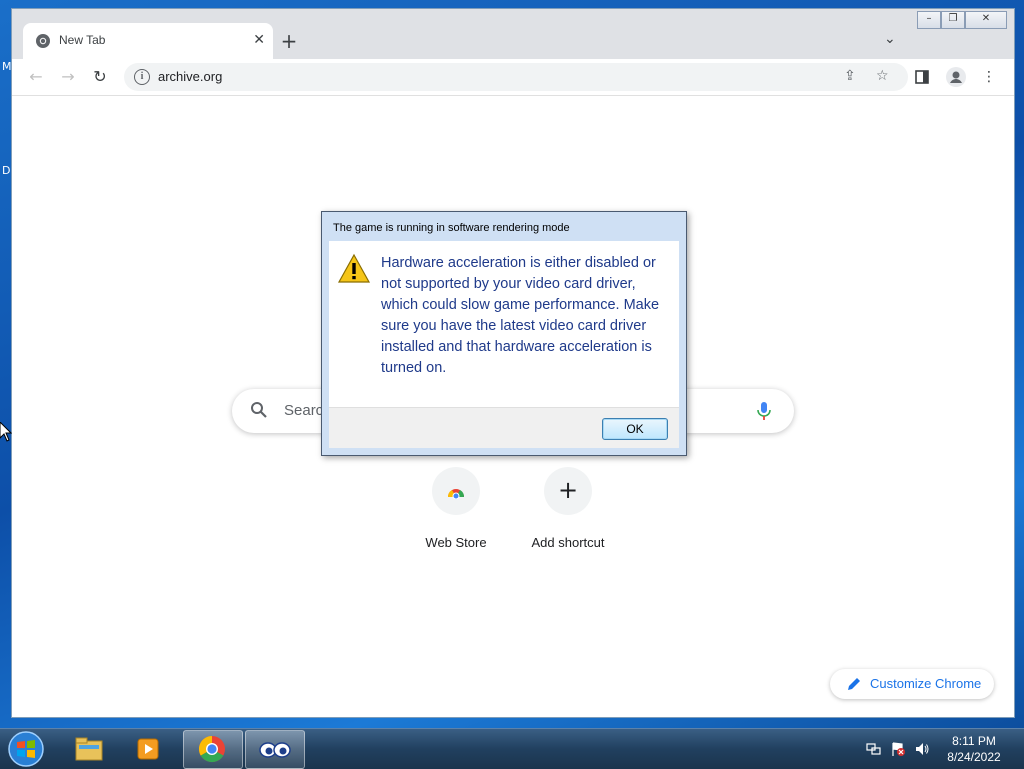 The image size is (1024, 769). Describe the element at coordinates (874, 749) in the screenshot. I see `network-icon` at that location.